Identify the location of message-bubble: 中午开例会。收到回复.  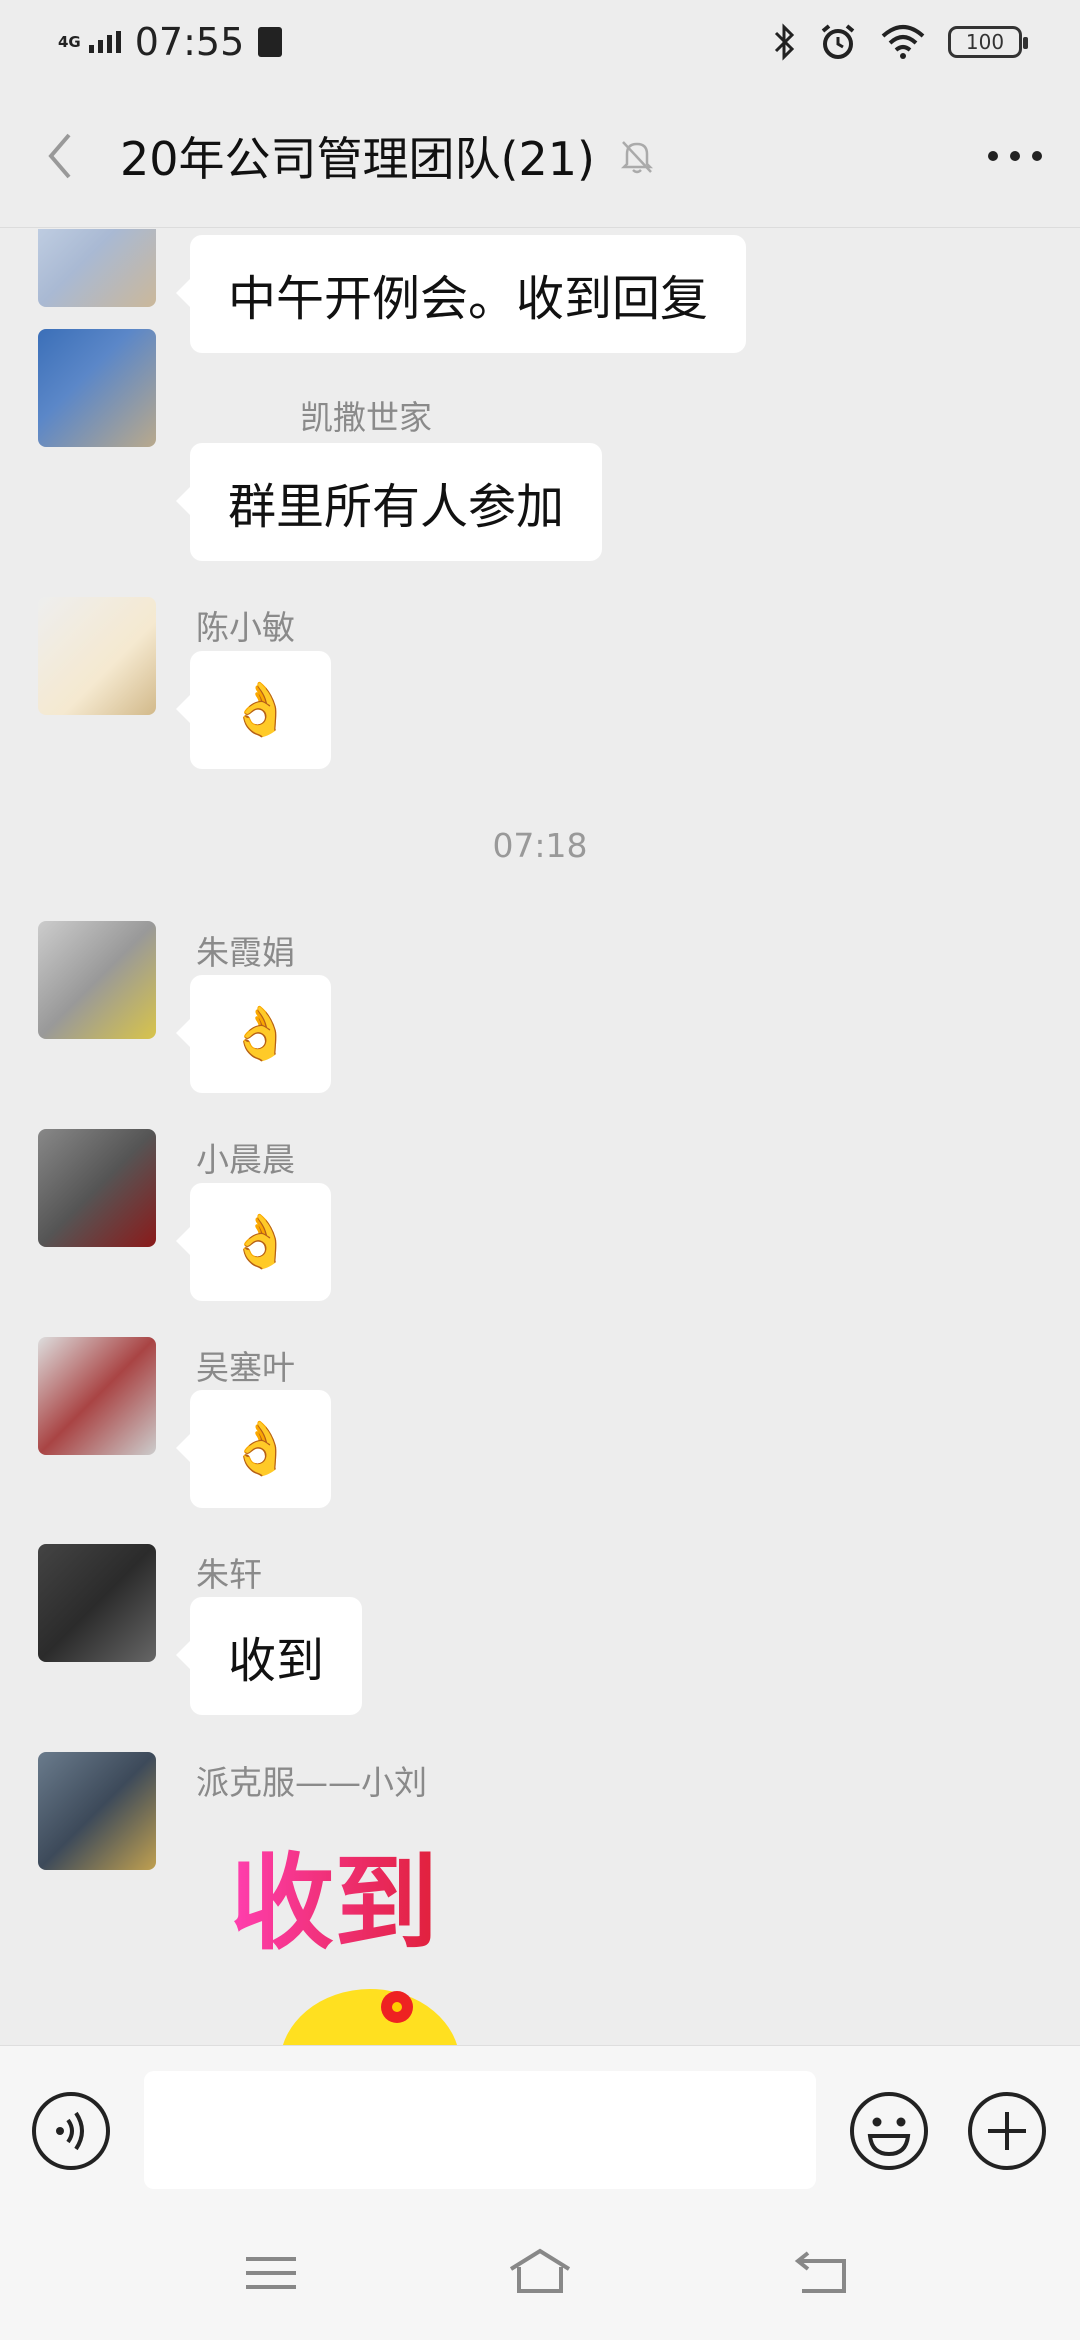
(461, 294).